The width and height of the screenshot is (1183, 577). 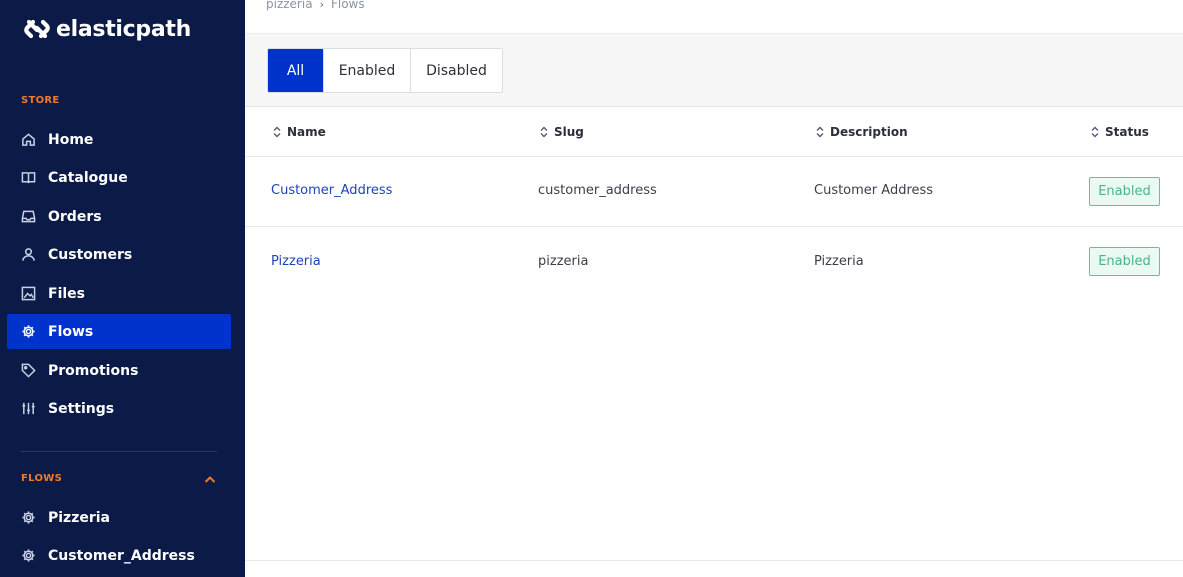 What do you see at coordinates (366, 70) in the screenshot?
I see `filter-enabled-button: Enabled` at bounding box center [366, 70].